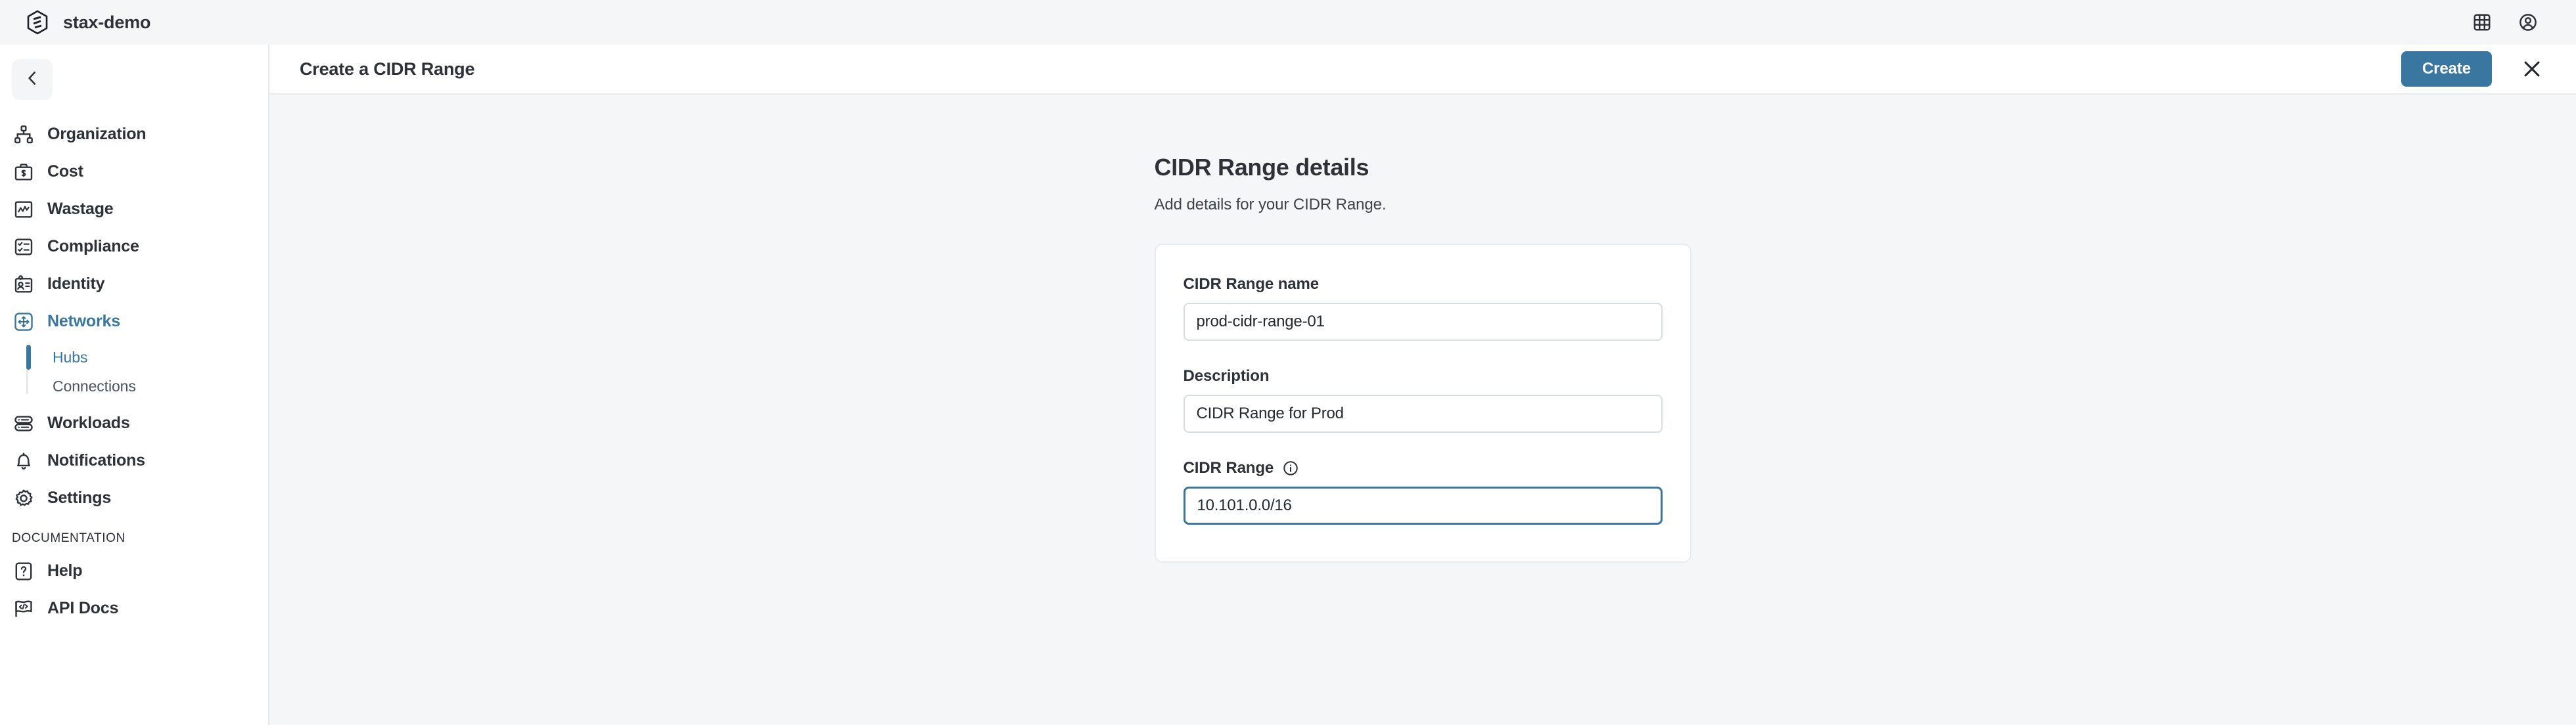 This screenshot has width=2576, height=725. Describe the element at coordinates (1226, 376) in the screenshot. I see `field-label: Description` at that location.